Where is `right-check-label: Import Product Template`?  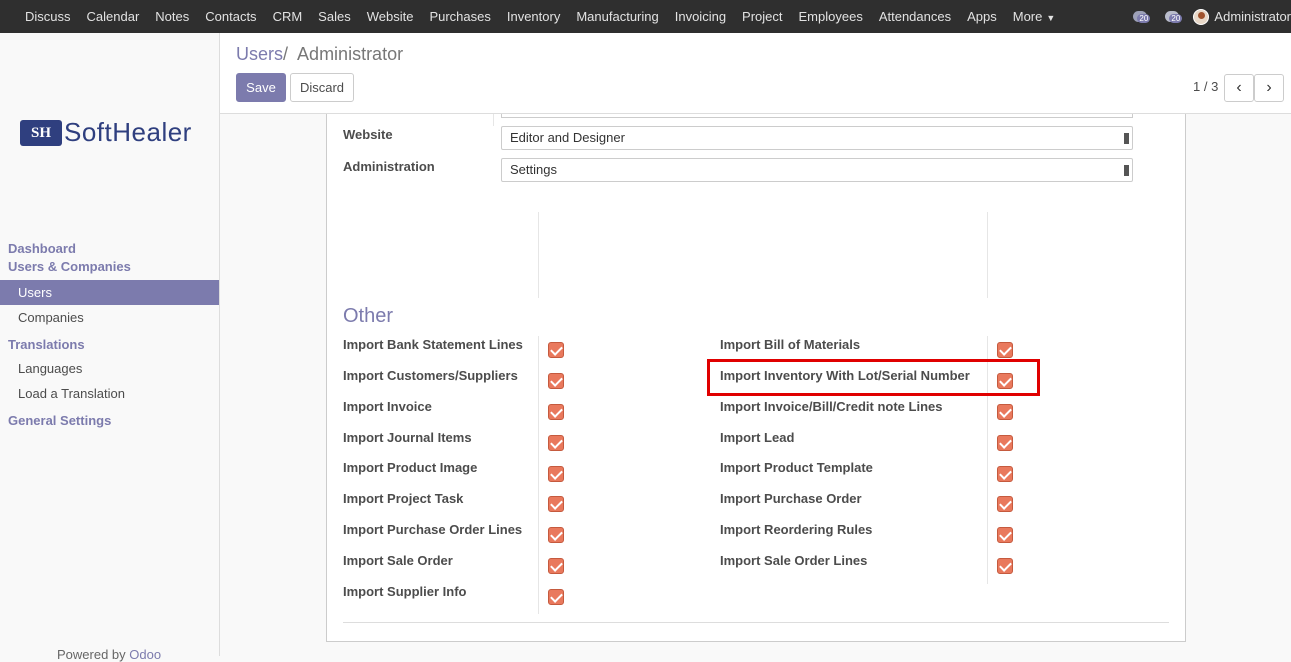
right-check-label: Import Product Template is located at coordinates (796, 467).